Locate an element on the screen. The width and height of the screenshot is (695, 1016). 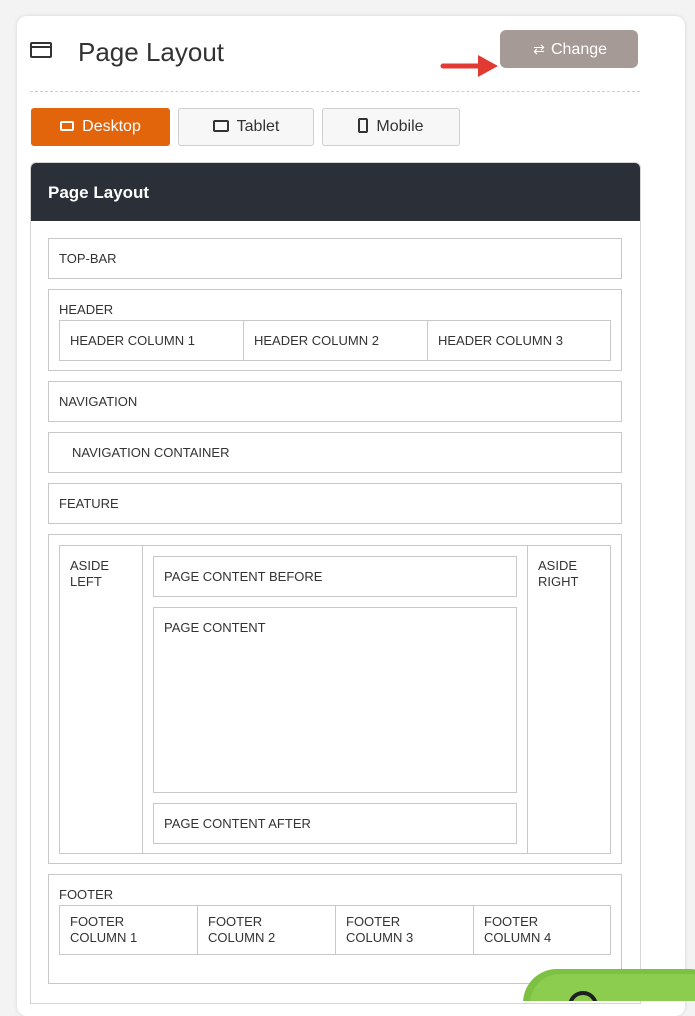
region-label: ASIDE LEFT is located at coordinates (90, 573).